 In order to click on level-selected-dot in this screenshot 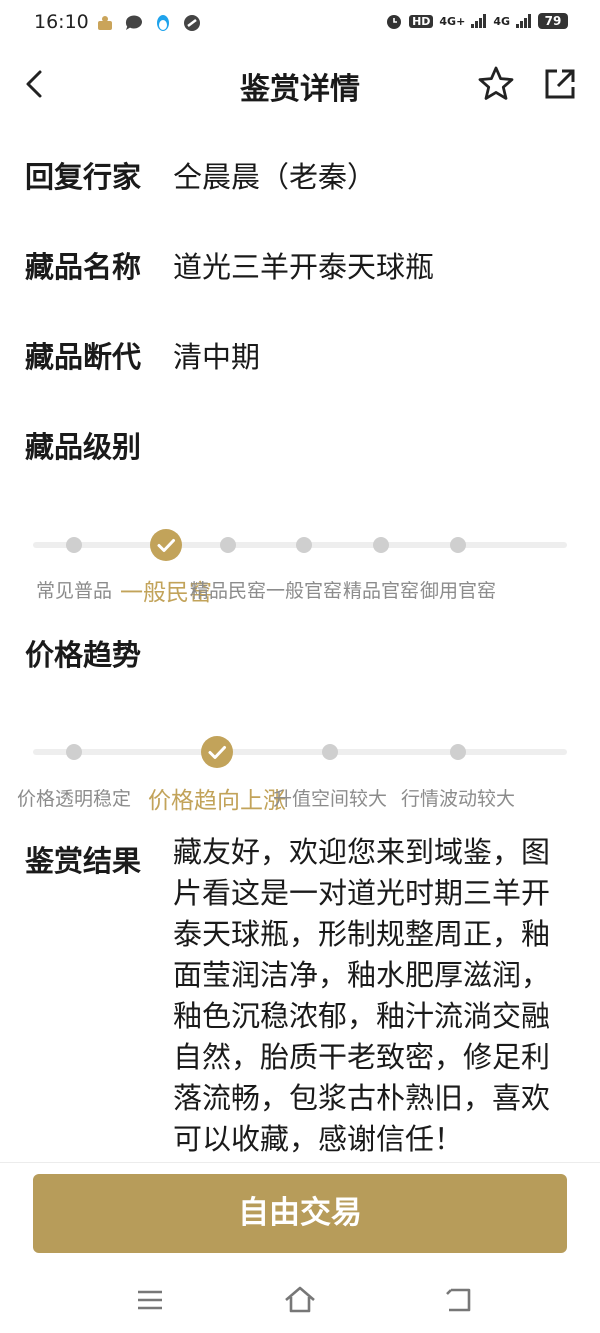, I will do `click(166, 545)`.